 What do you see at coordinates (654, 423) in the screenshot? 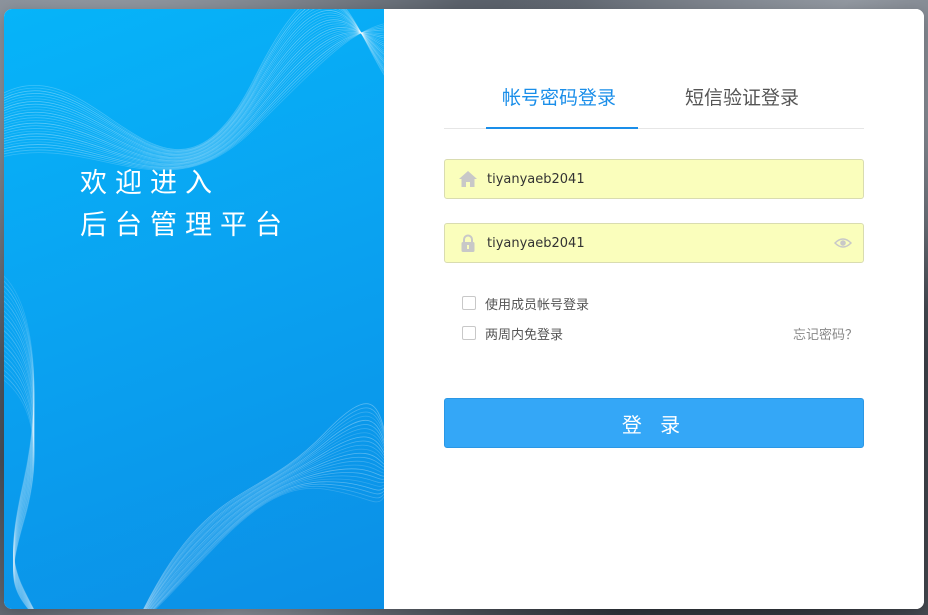
I see `login-button: 登 录` at bounding box center [654, 423].